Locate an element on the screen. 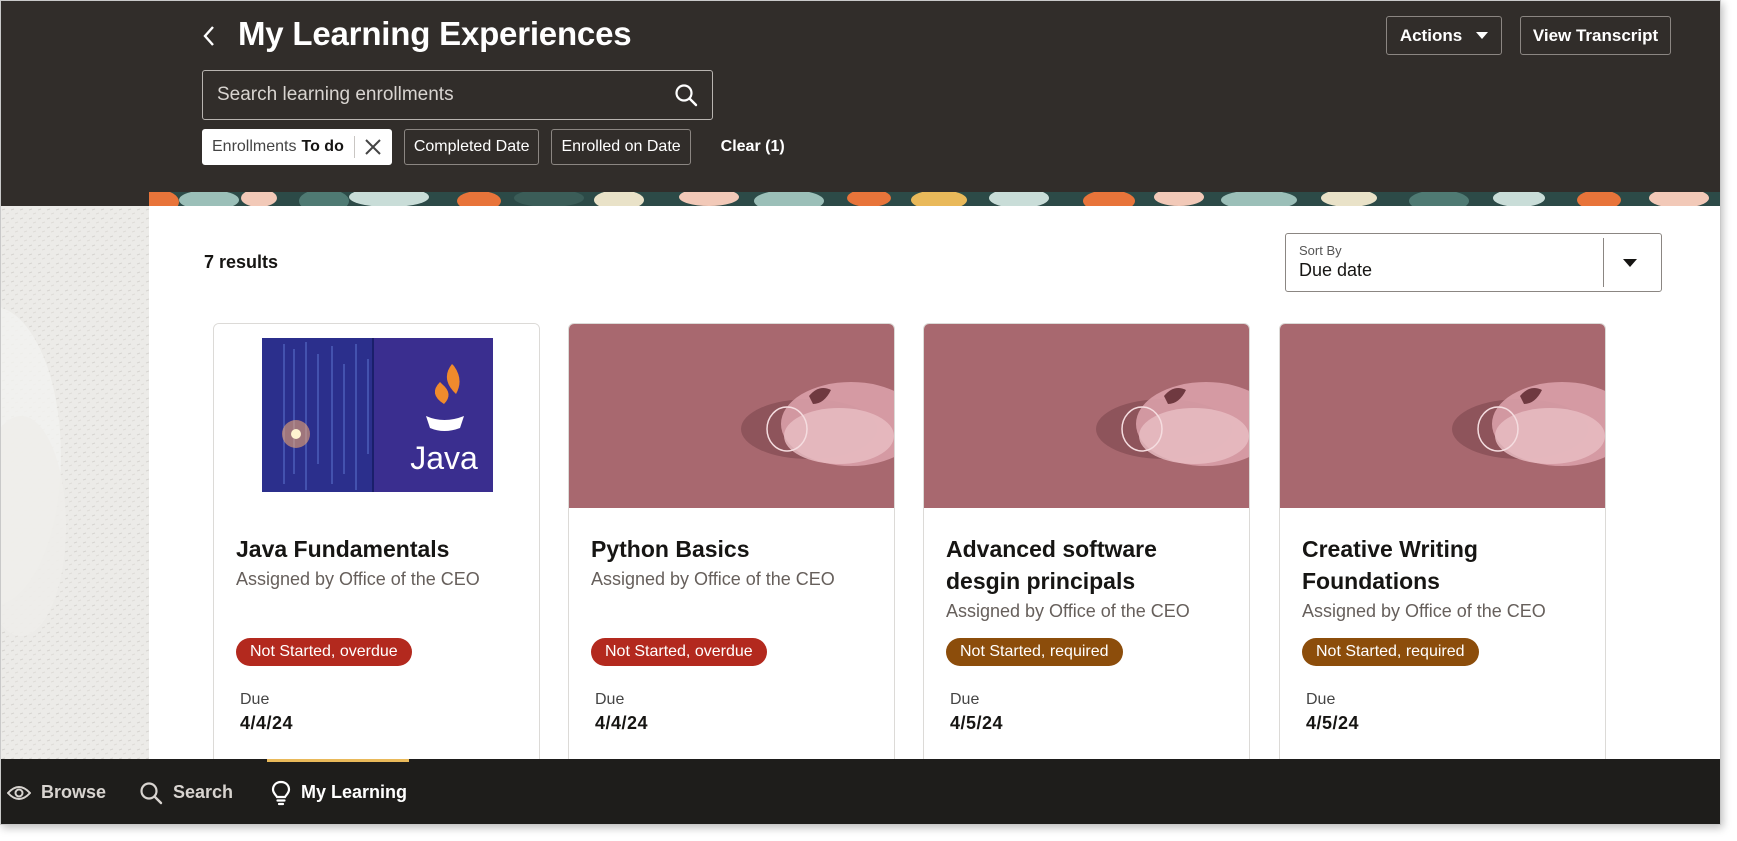 The height and width of the screenshot is (841, 1737). nav-search: Search is located at coordinates (186, 791).